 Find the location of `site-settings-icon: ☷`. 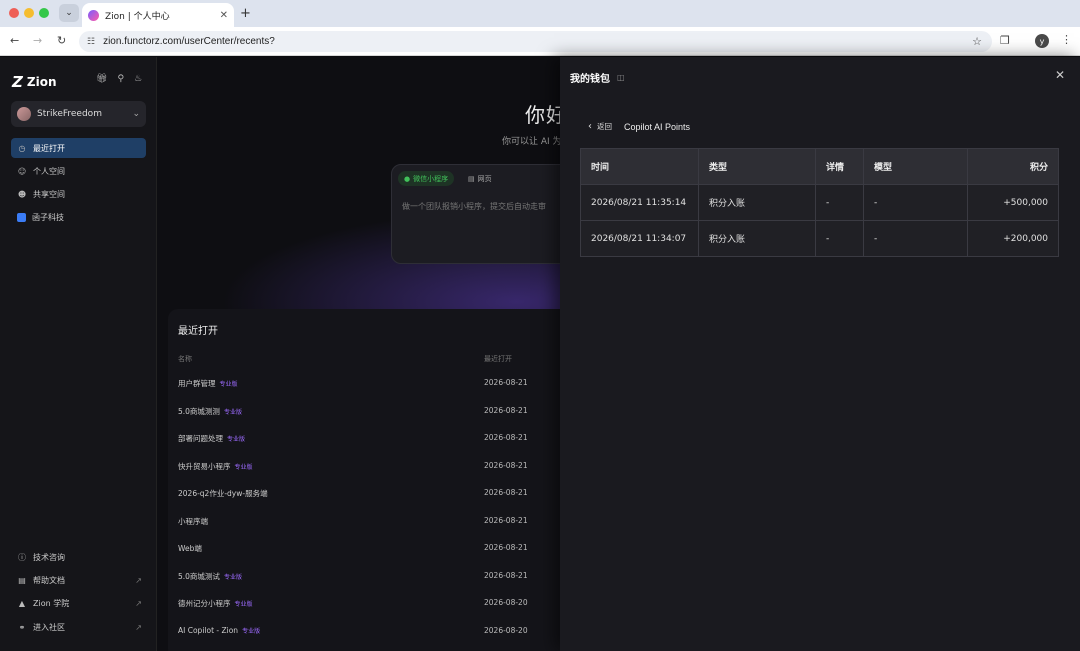

site-settings-icon: ☷ is located at coordinates (91, 41).